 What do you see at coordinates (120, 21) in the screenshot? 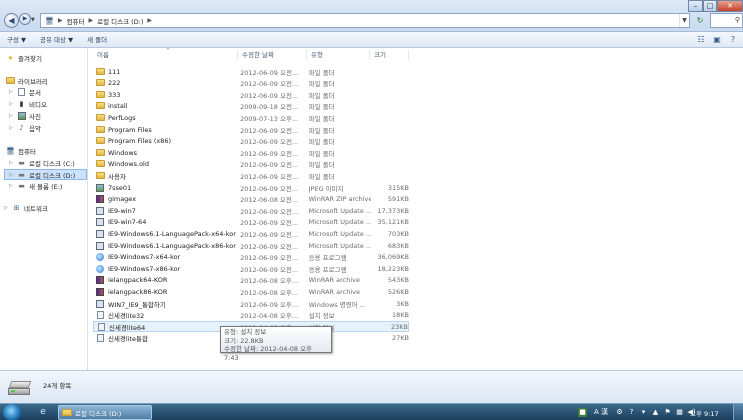
I see `breadcrumb-drive-d: 로컬 디스크 (D:)` at bounding box center [120, 21].